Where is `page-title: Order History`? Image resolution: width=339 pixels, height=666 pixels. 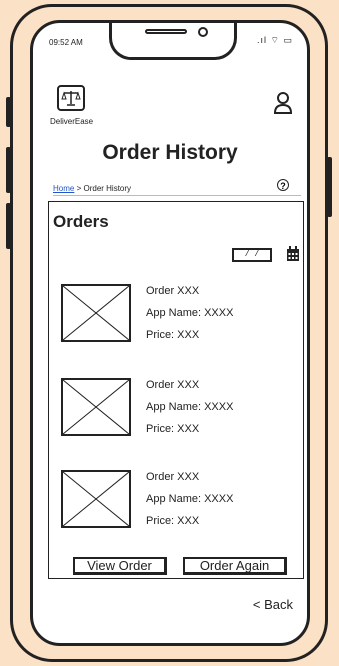 page-title: Order History is located at coordinates (170, 152).